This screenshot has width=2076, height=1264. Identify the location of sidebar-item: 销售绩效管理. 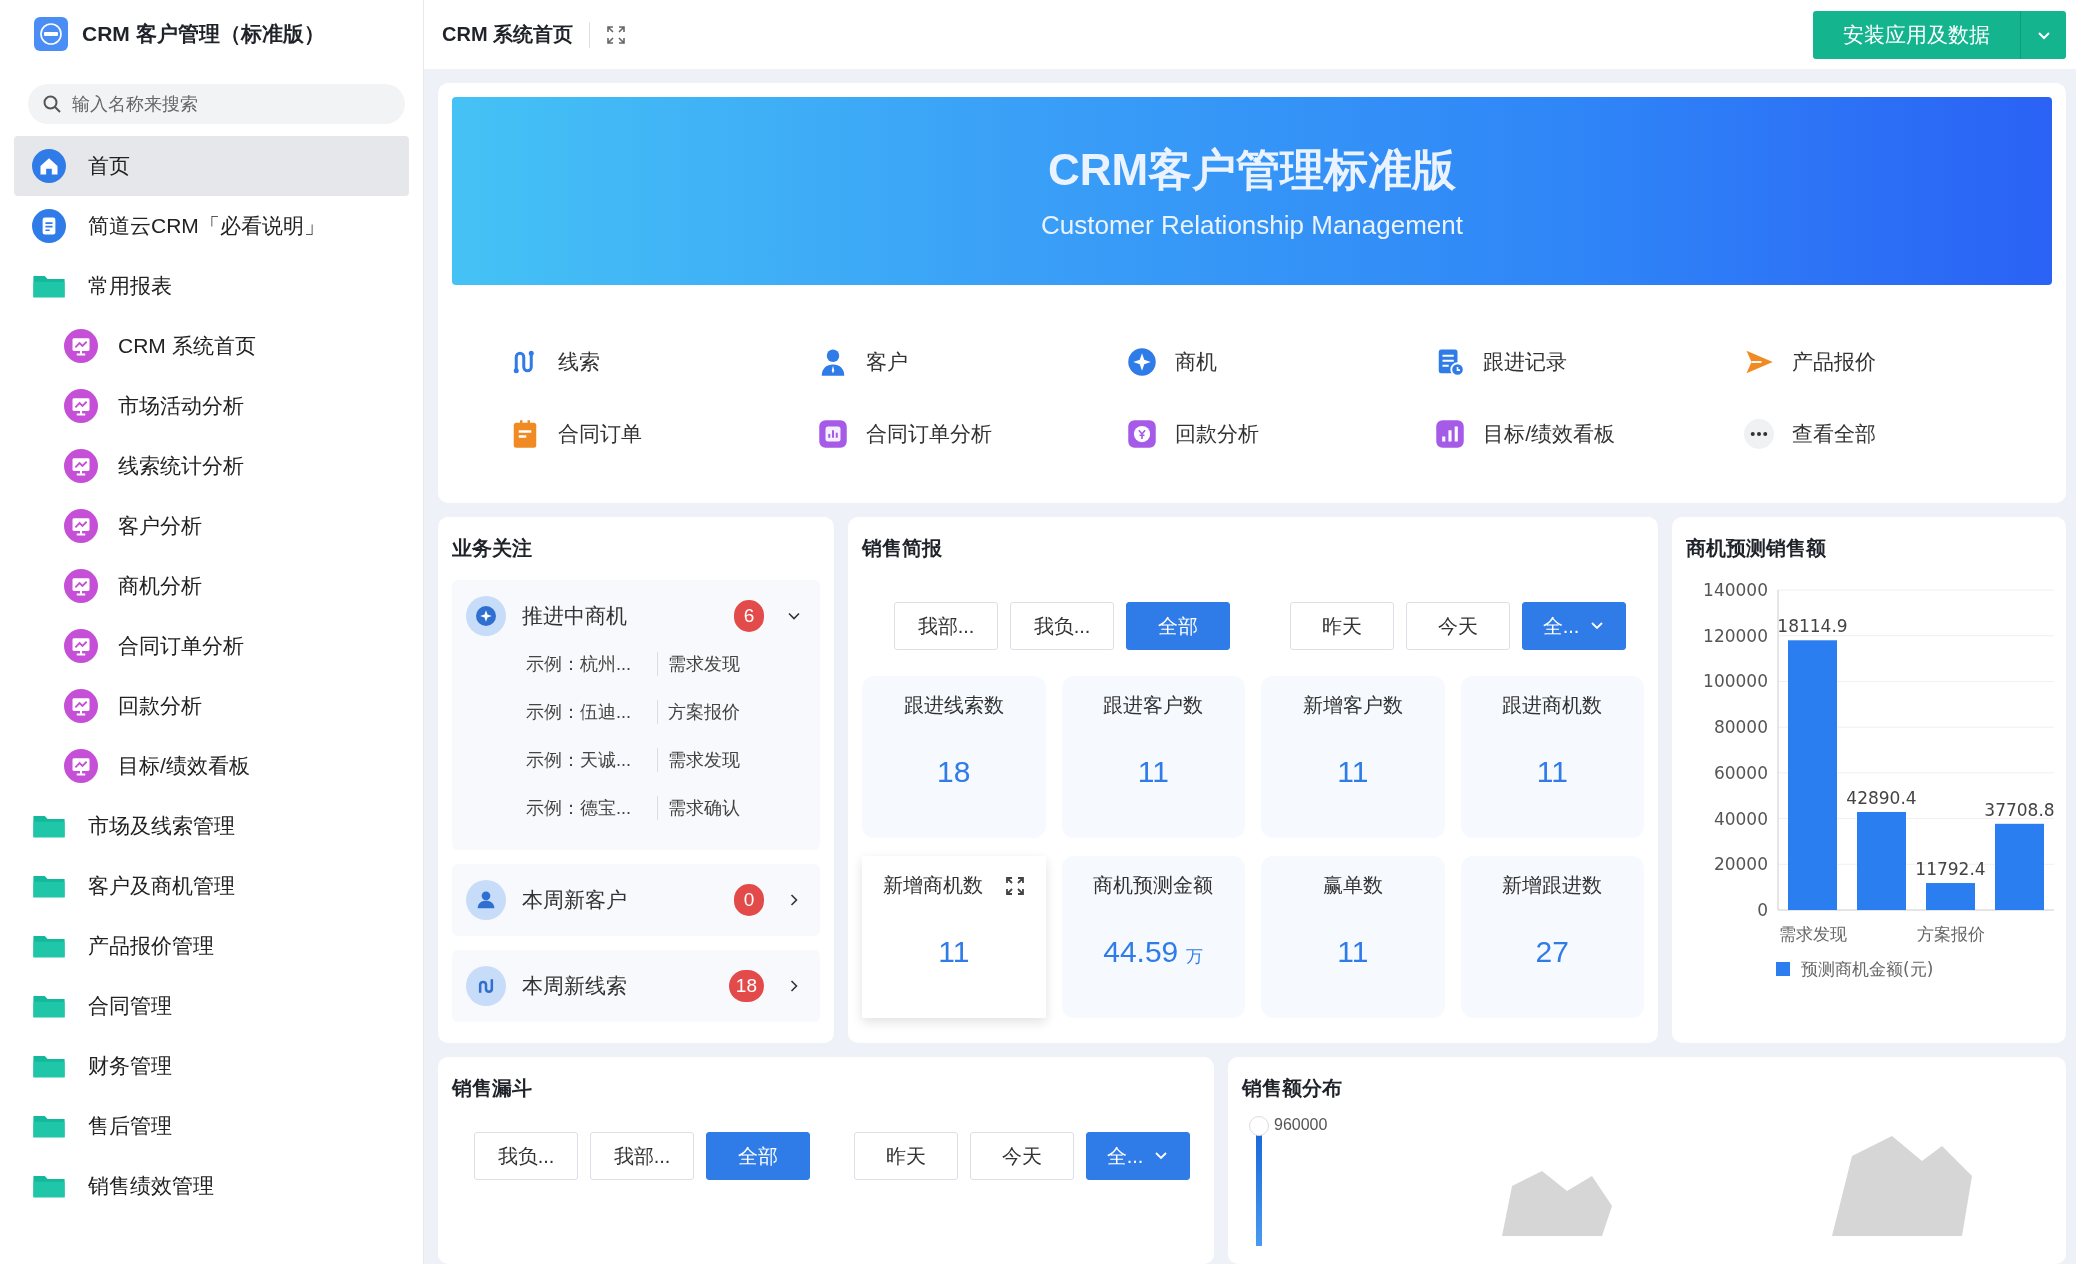
(211, 1186).